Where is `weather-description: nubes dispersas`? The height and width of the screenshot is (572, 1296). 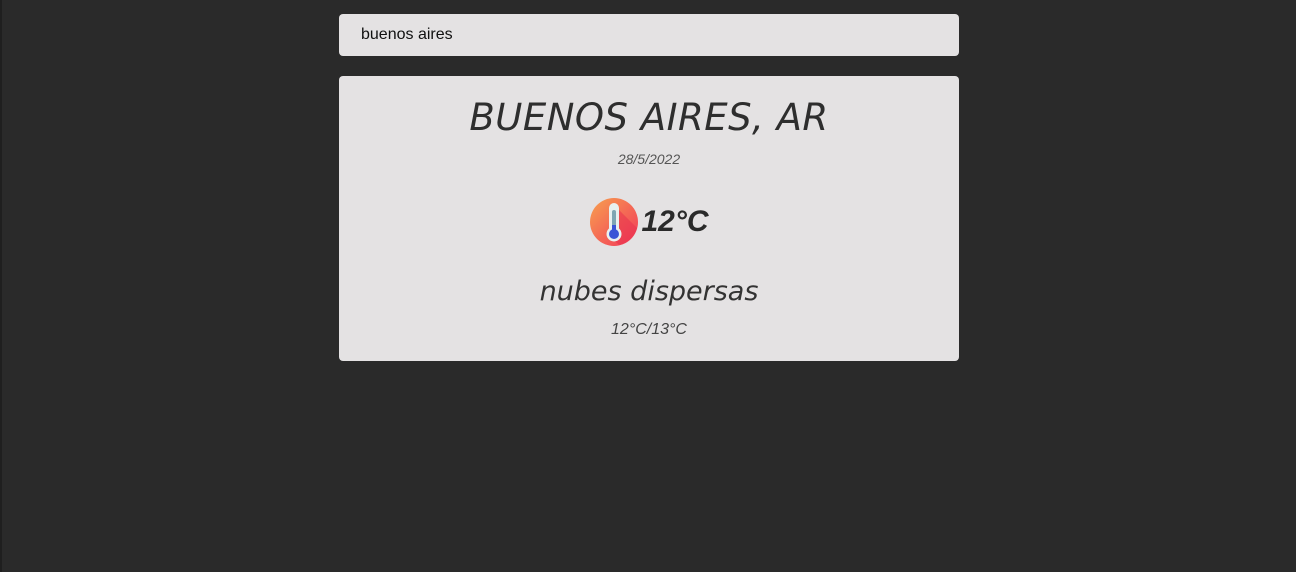
weather-description: nubes dispersas is located at coordinates (649, 291).